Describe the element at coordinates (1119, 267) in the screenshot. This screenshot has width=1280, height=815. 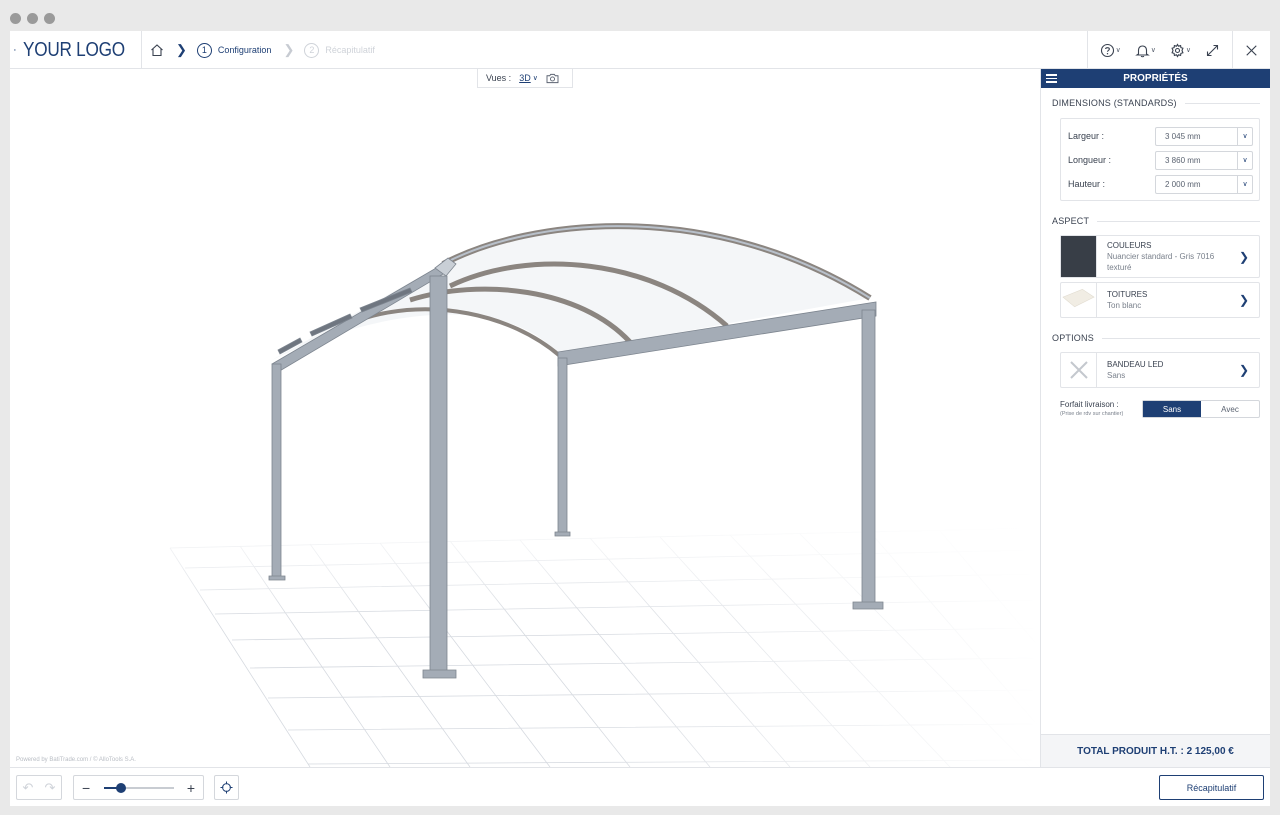
I see `card-line: texturé` at that location.